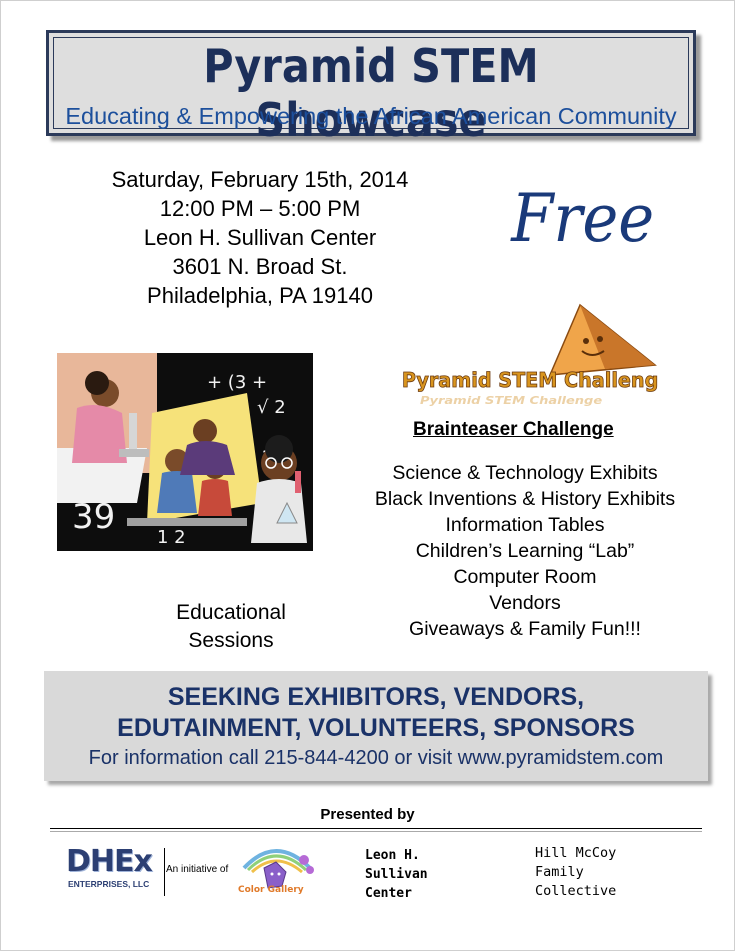 Image resolution: width=735 pixels, height=951 pixels. I want to click on educational-sessions: Educational Sessions, so click(231, 627).